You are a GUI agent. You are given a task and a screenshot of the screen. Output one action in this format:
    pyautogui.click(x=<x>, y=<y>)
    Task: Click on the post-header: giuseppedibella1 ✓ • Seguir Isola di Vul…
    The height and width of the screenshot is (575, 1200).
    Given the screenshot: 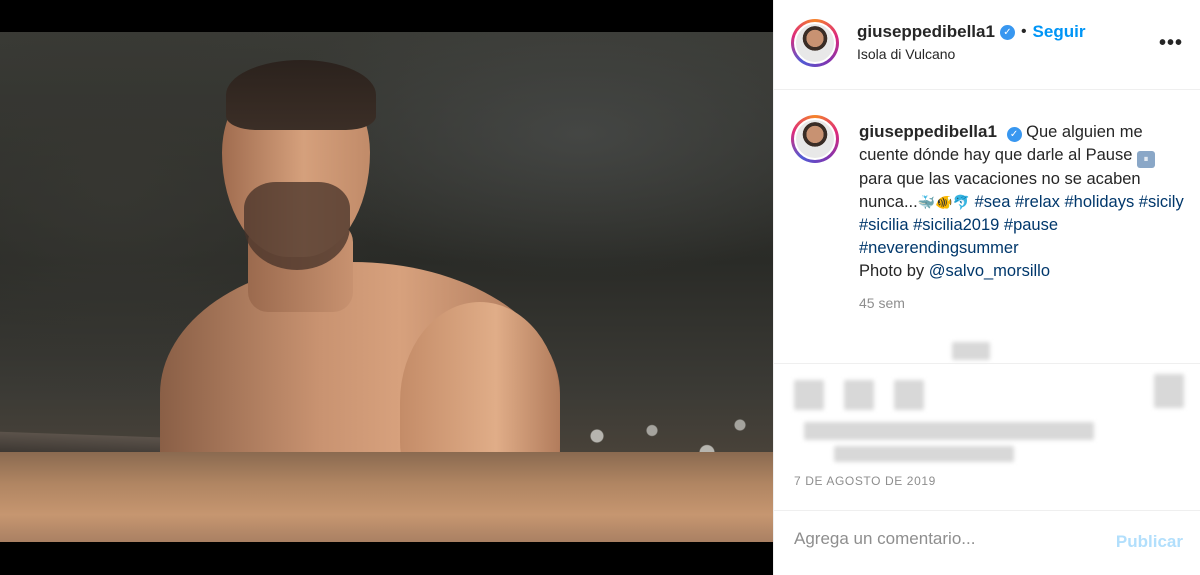 What is the action you would take?
    pyautogui.click(x=987, y=45)
    